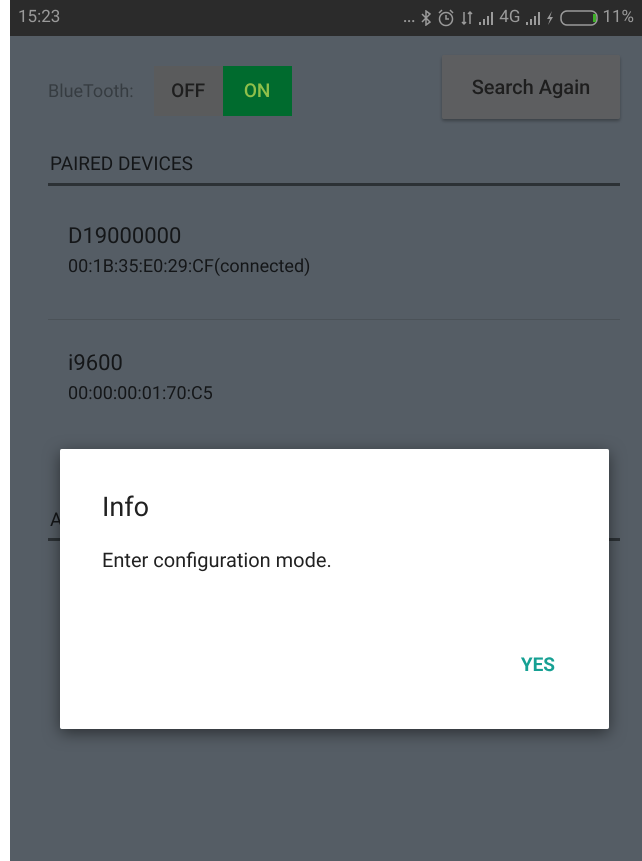  What do you see at coordinates (467, 18) in the screenshot?
I see `data-arrows-icon` at bounding box center [467, 18].